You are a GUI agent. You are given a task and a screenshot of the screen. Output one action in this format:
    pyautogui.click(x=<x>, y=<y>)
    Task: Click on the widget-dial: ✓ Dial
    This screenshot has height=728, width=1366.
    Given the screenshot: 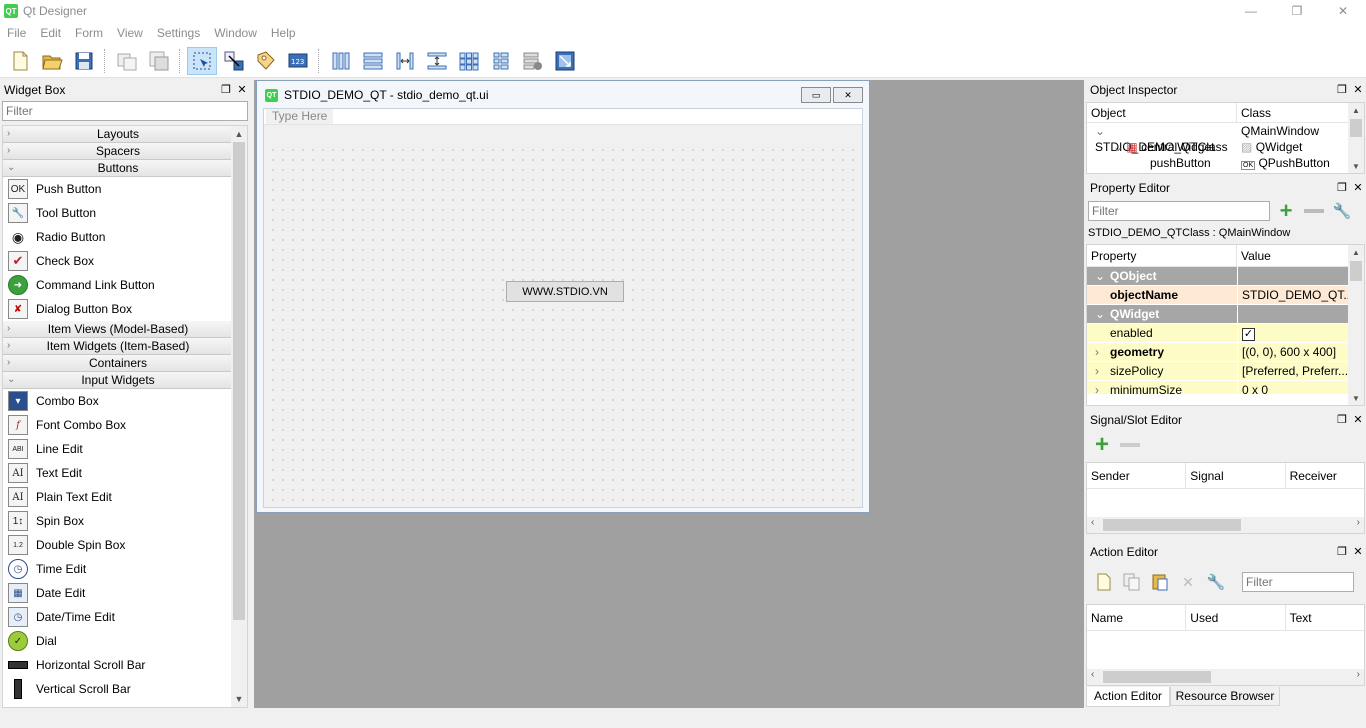 What is the action you would take?
    pyautogui.click(x=118, y=641)
    